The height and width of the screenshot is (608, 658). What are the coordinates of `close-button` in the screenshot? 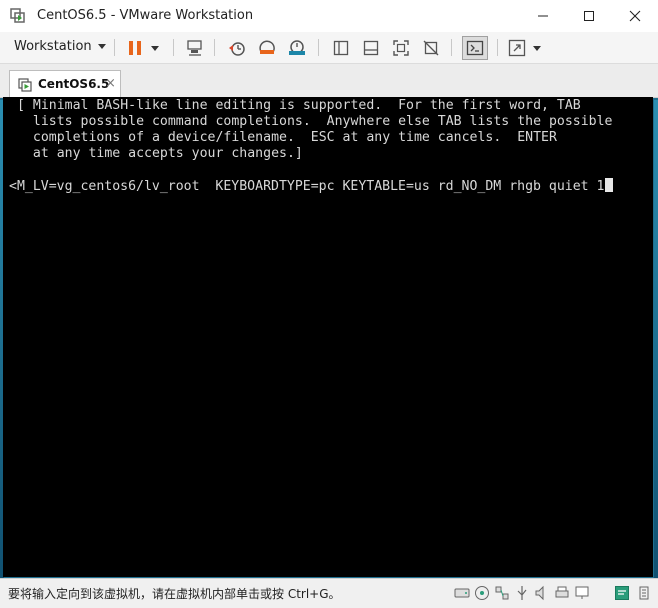 It's located at (635, 16).